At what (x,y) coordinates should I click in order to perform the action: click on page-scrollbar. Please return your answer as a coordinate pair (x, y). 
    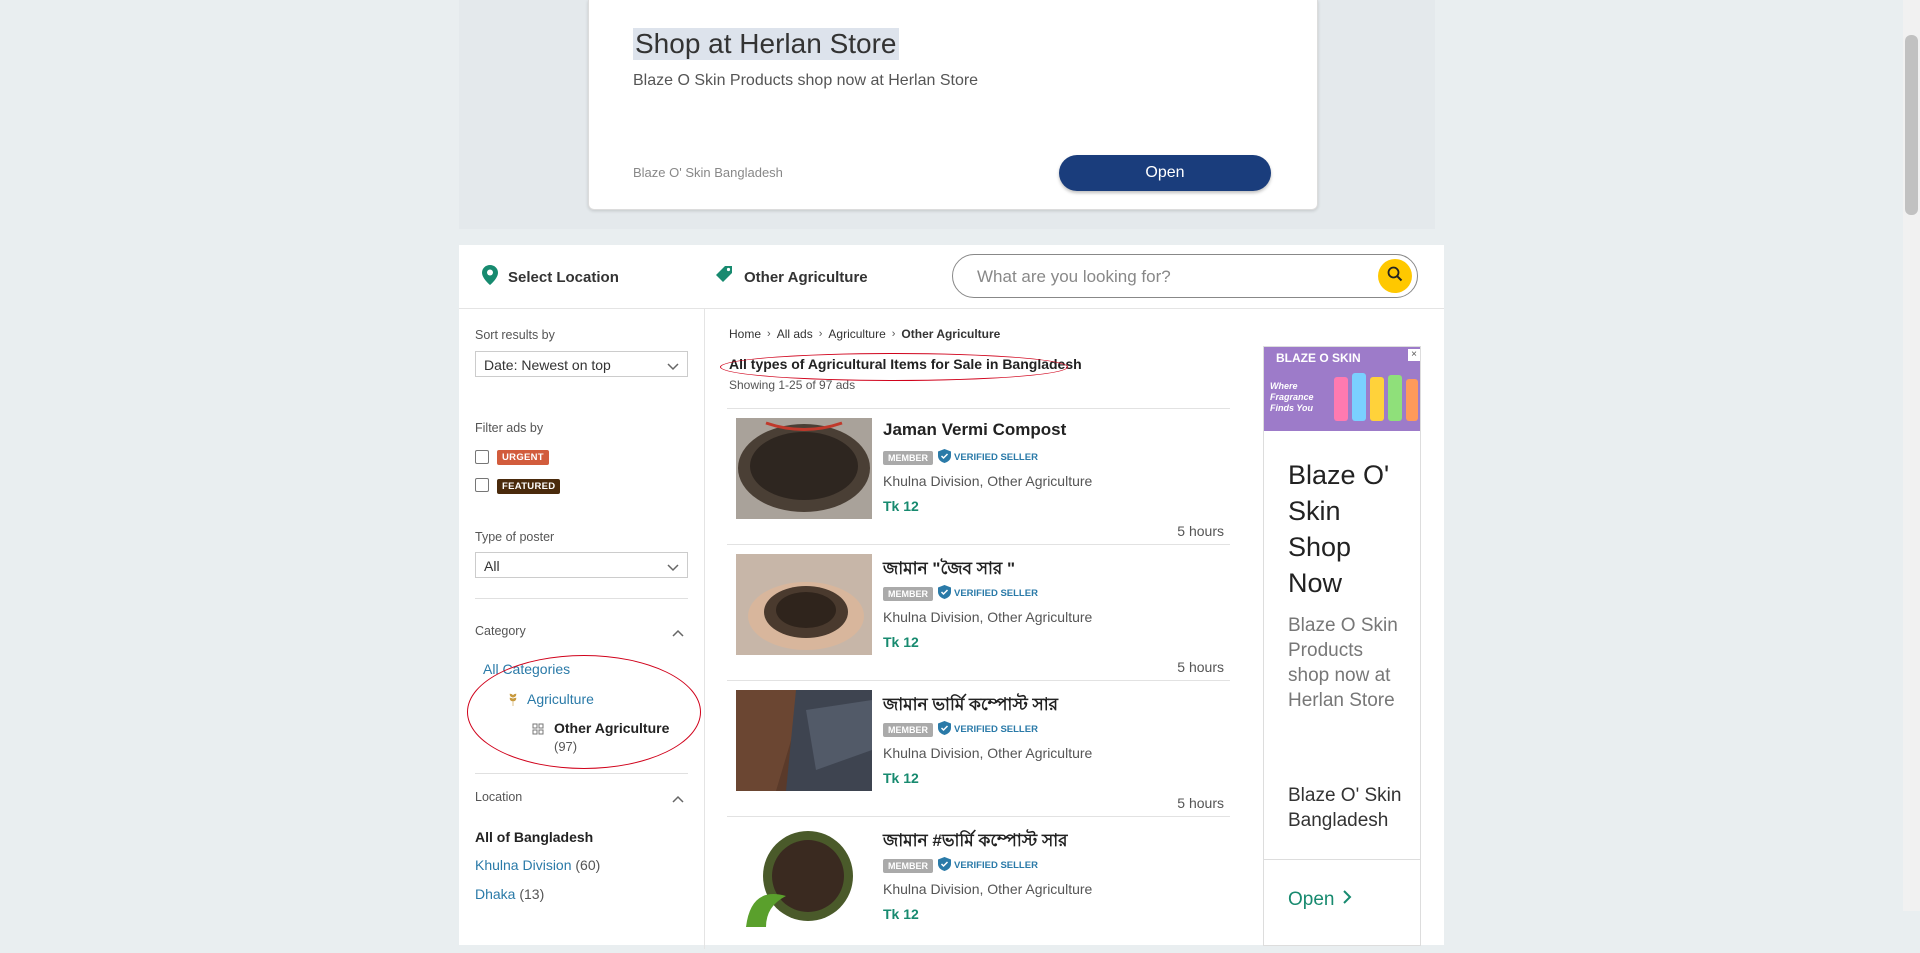
    Looking at the image, I should click on (1911, 455).